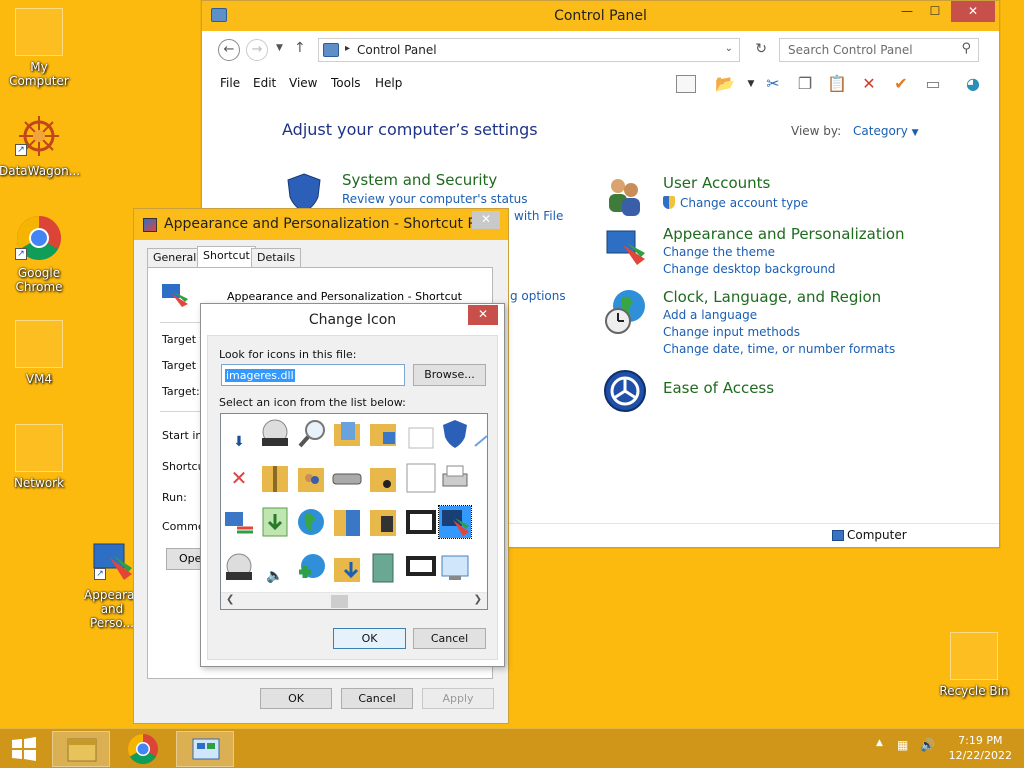  Describe the element at coordinates (773, 84) in the screenshot. I see `cut-icon: ✂` at that location.